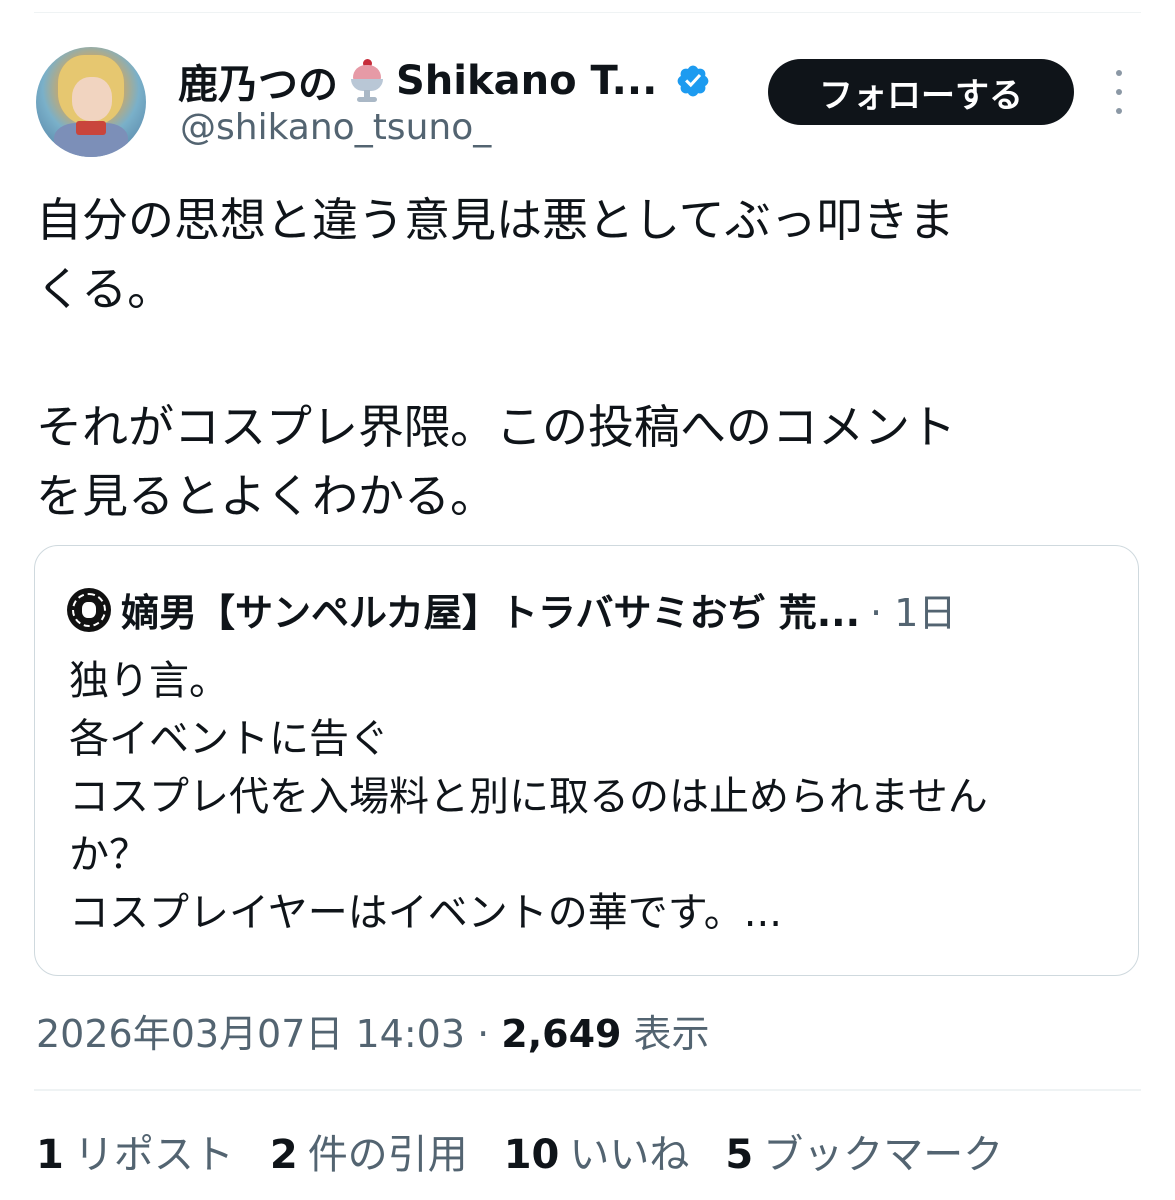 The image size is (1175, 1200). What do you see at coordinates (89, 609) in the screenshot?
I see `quoted-author-avatar` at bounding box center [89, 609].